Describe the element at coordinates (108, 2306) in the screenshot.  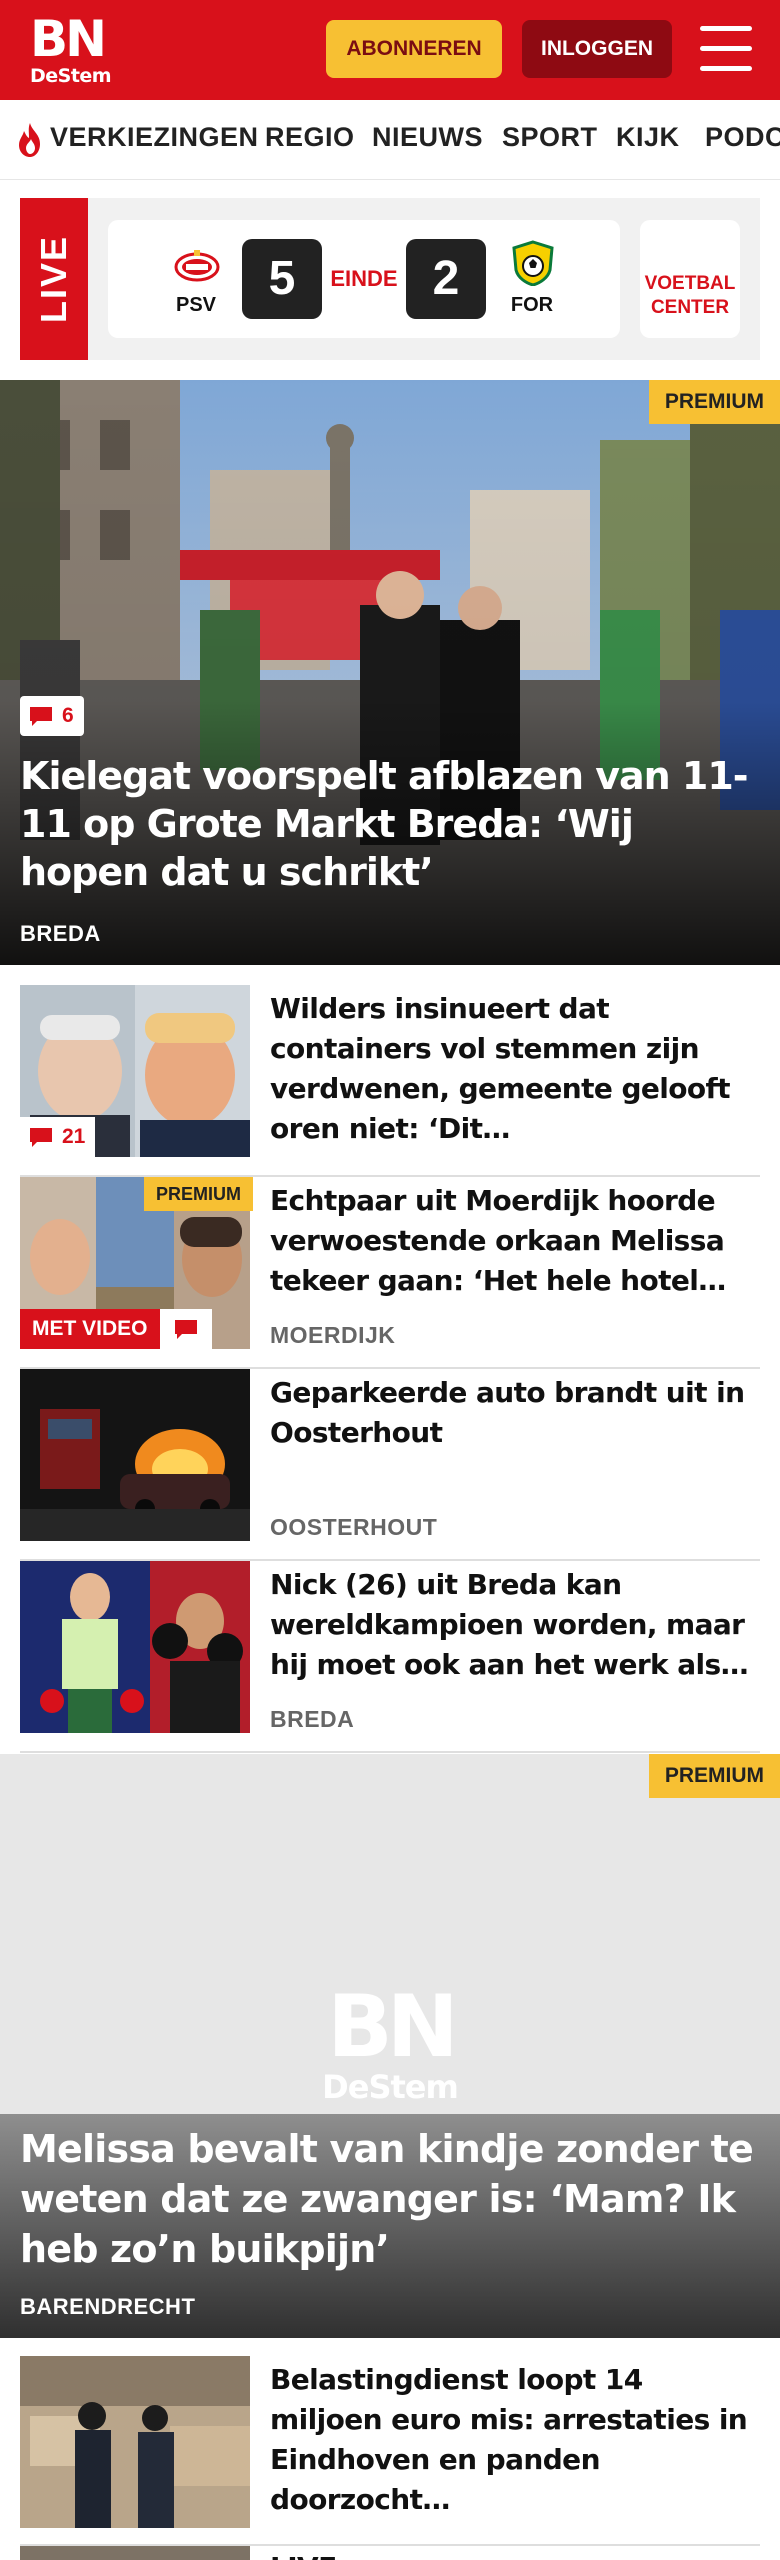
I see `featured-location: BARENDRECHT` at that location.